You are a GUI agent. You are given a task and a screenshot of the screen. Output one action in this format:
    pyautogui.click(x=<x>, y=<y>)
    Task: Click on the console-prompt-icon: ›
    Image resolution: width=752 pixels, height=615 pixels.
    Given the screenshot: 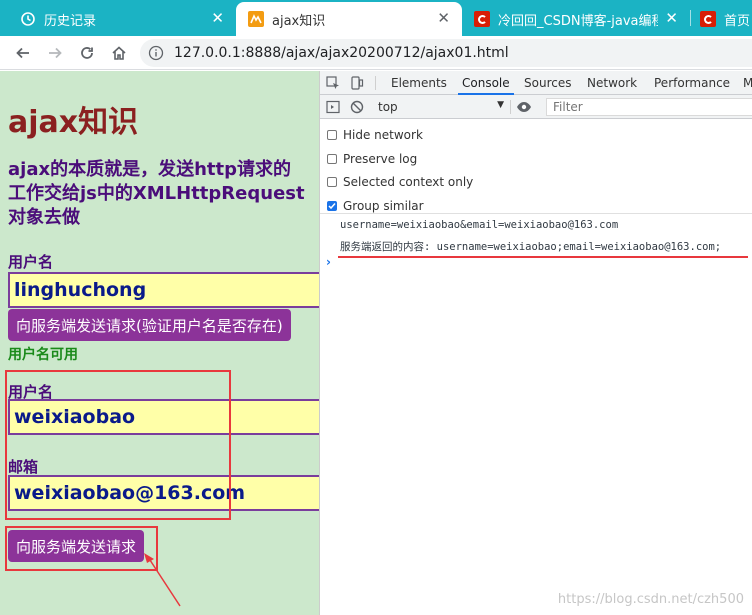 What is the action you would take?
    pyautogui.click(x=328, y=262)
    